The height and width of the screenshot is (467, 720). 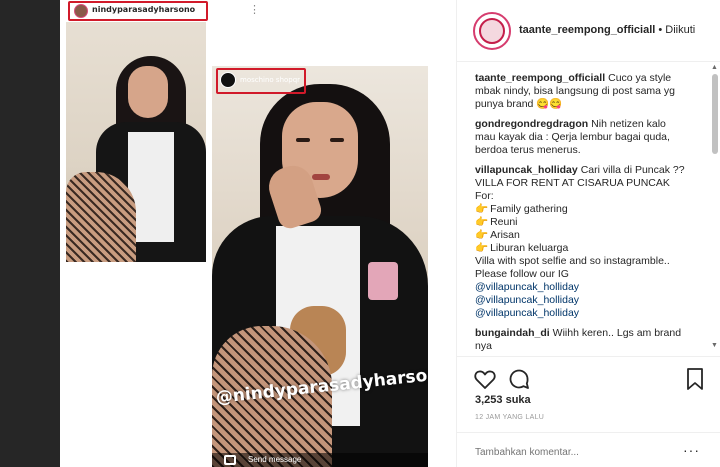 What do you see at coordinates (519, 379) in the screenshot?
I see `comment-icon` at bounding box center [519, 379].